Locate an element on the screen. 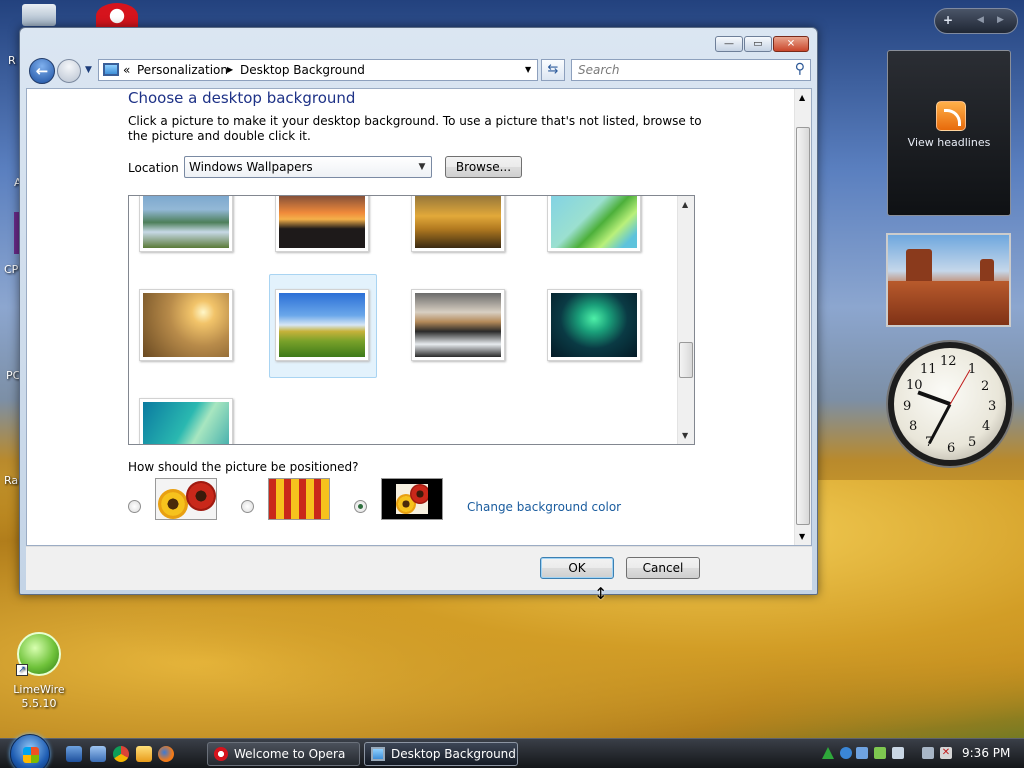 The width and height of the screenshot is (1024, 768). clock-number: 5 is located at coordinates (972, 442).